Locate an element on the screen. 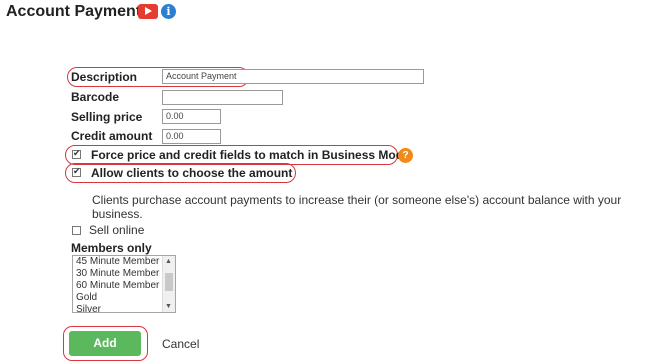 The height and width of the screenshot is (362, 650). credit-amount-input: 0.00 is located at coordinates (191, 136).